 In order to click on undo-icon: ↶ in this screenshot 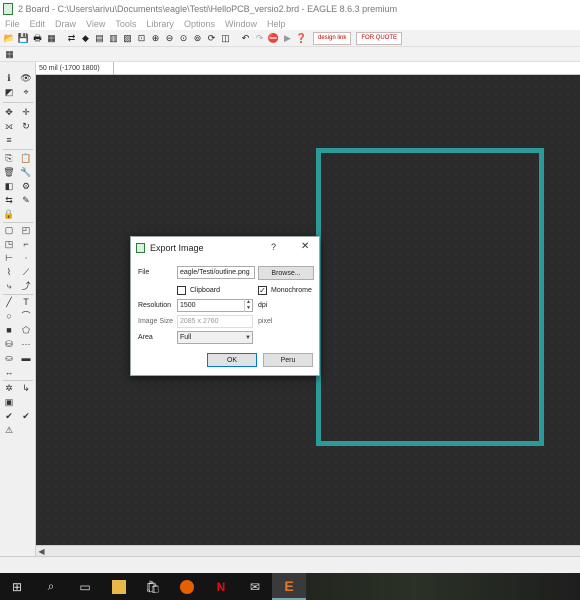, I will do `click(245, 38)`.